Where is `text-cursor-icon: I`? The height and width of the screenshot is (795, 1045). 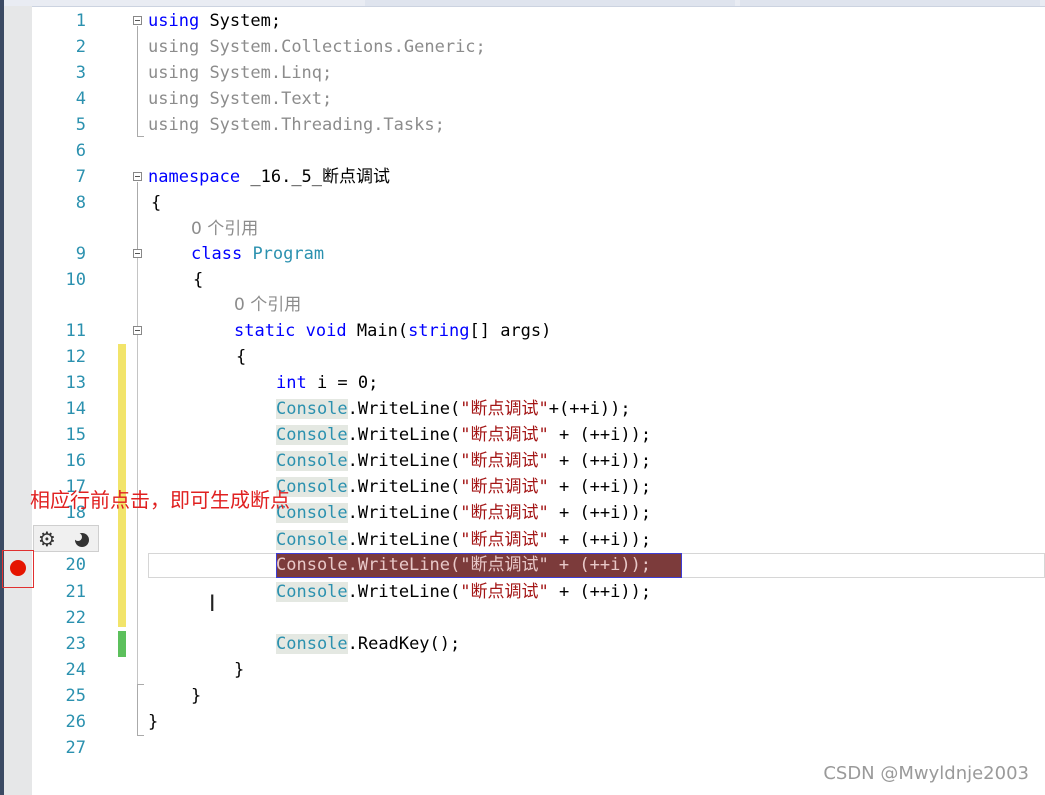
text-cursor-icon: I is located at coordinates (212, 604).